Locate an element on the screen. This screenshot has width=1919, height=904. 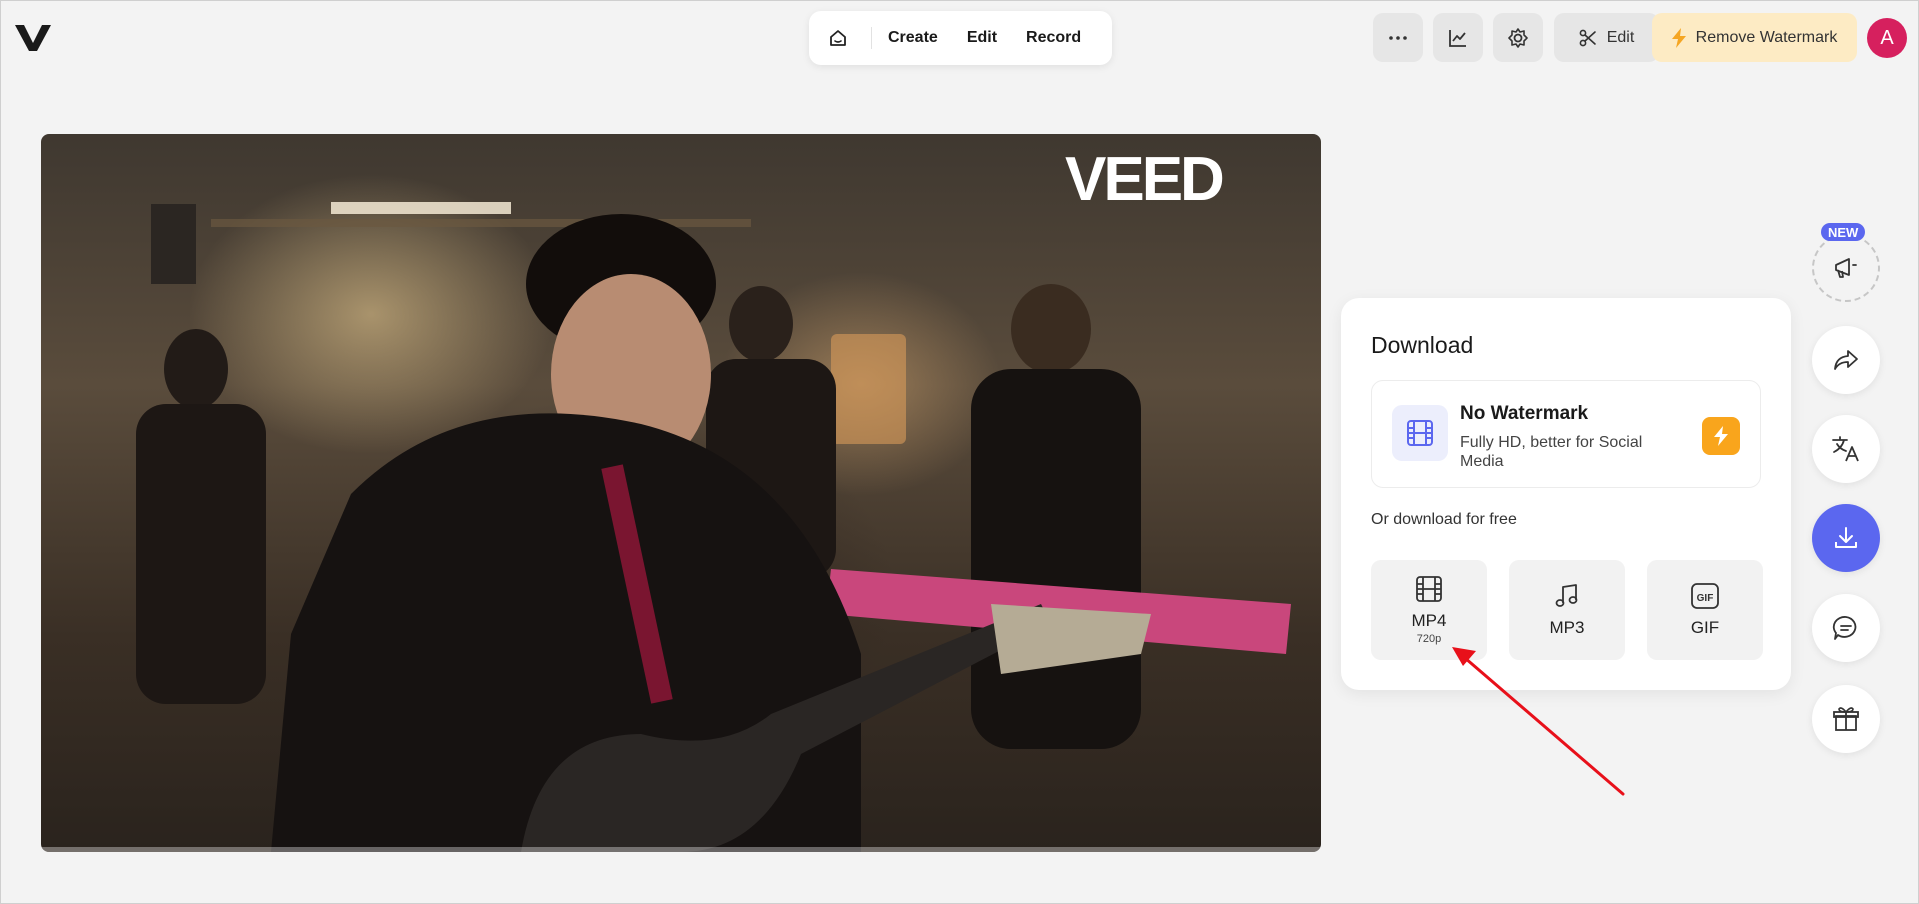
svg-text: GIF is located at coordinates (1705, 598).